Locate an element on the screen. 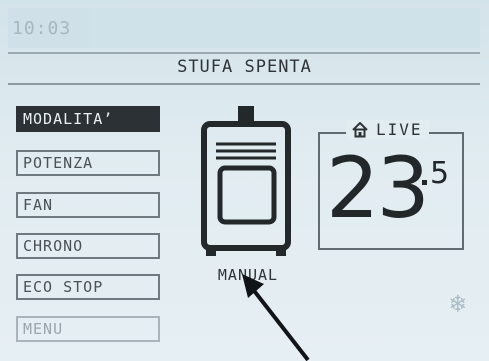  menu-item-eco-stop: ECO STOP is located at coordinates (88, 287).